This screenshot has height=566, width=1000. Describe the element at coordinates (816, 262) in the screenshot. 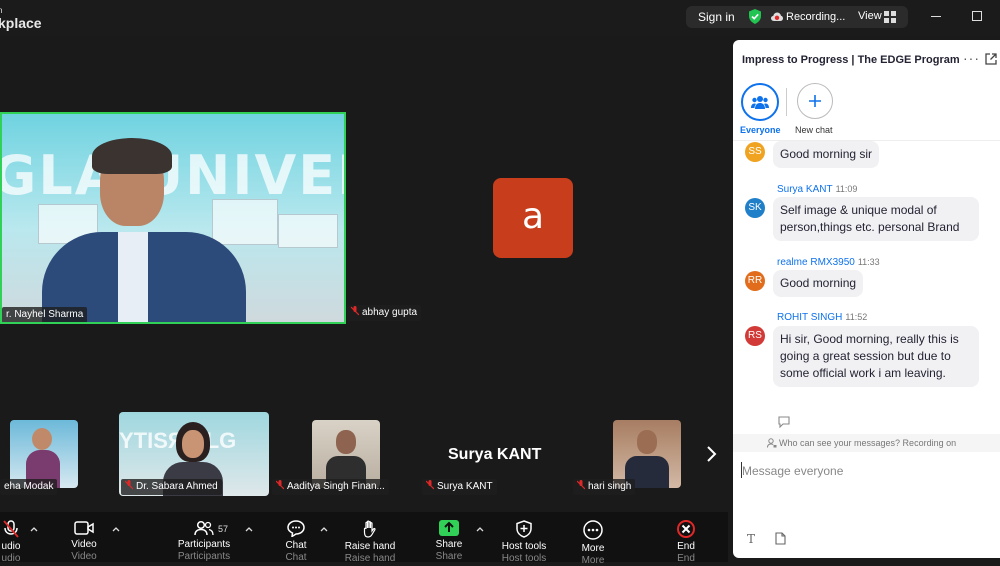

I see `sender-name: realme RMX3950` at that location.